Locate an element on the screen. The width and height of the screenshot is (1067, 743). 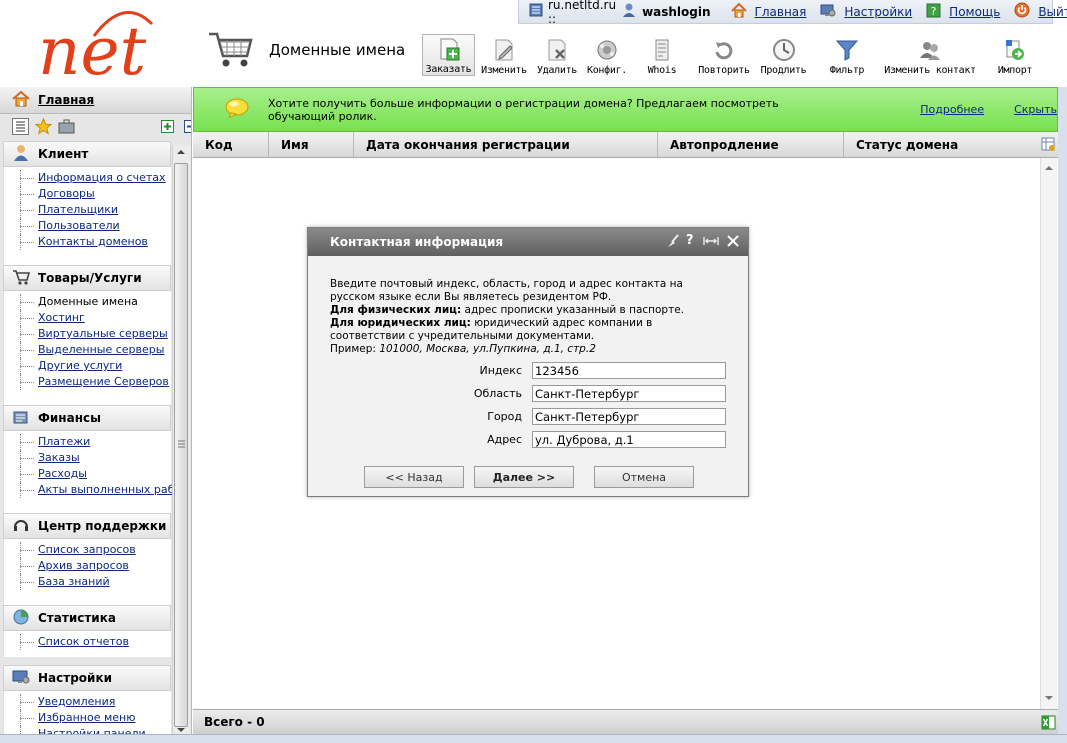
sidebar-section-header: Клиент is located at coordinates (87, 154).